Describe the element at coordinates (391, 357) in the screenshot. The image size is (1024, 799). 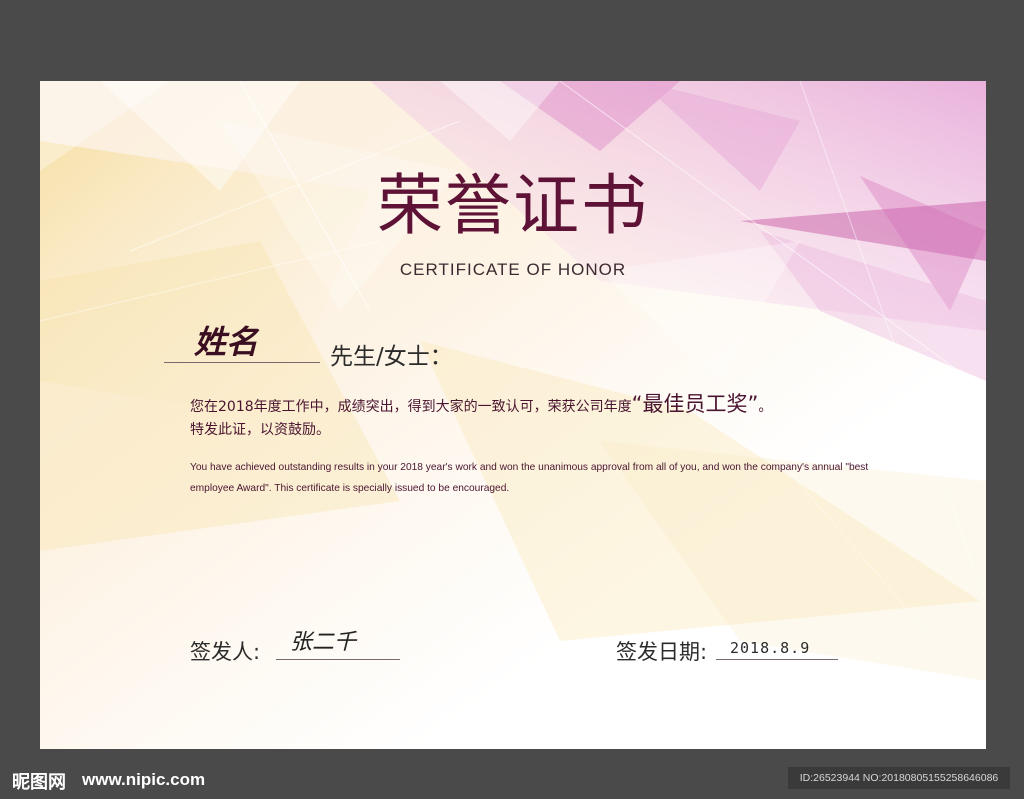
I see `salutation: 先生/女士：` at that location.